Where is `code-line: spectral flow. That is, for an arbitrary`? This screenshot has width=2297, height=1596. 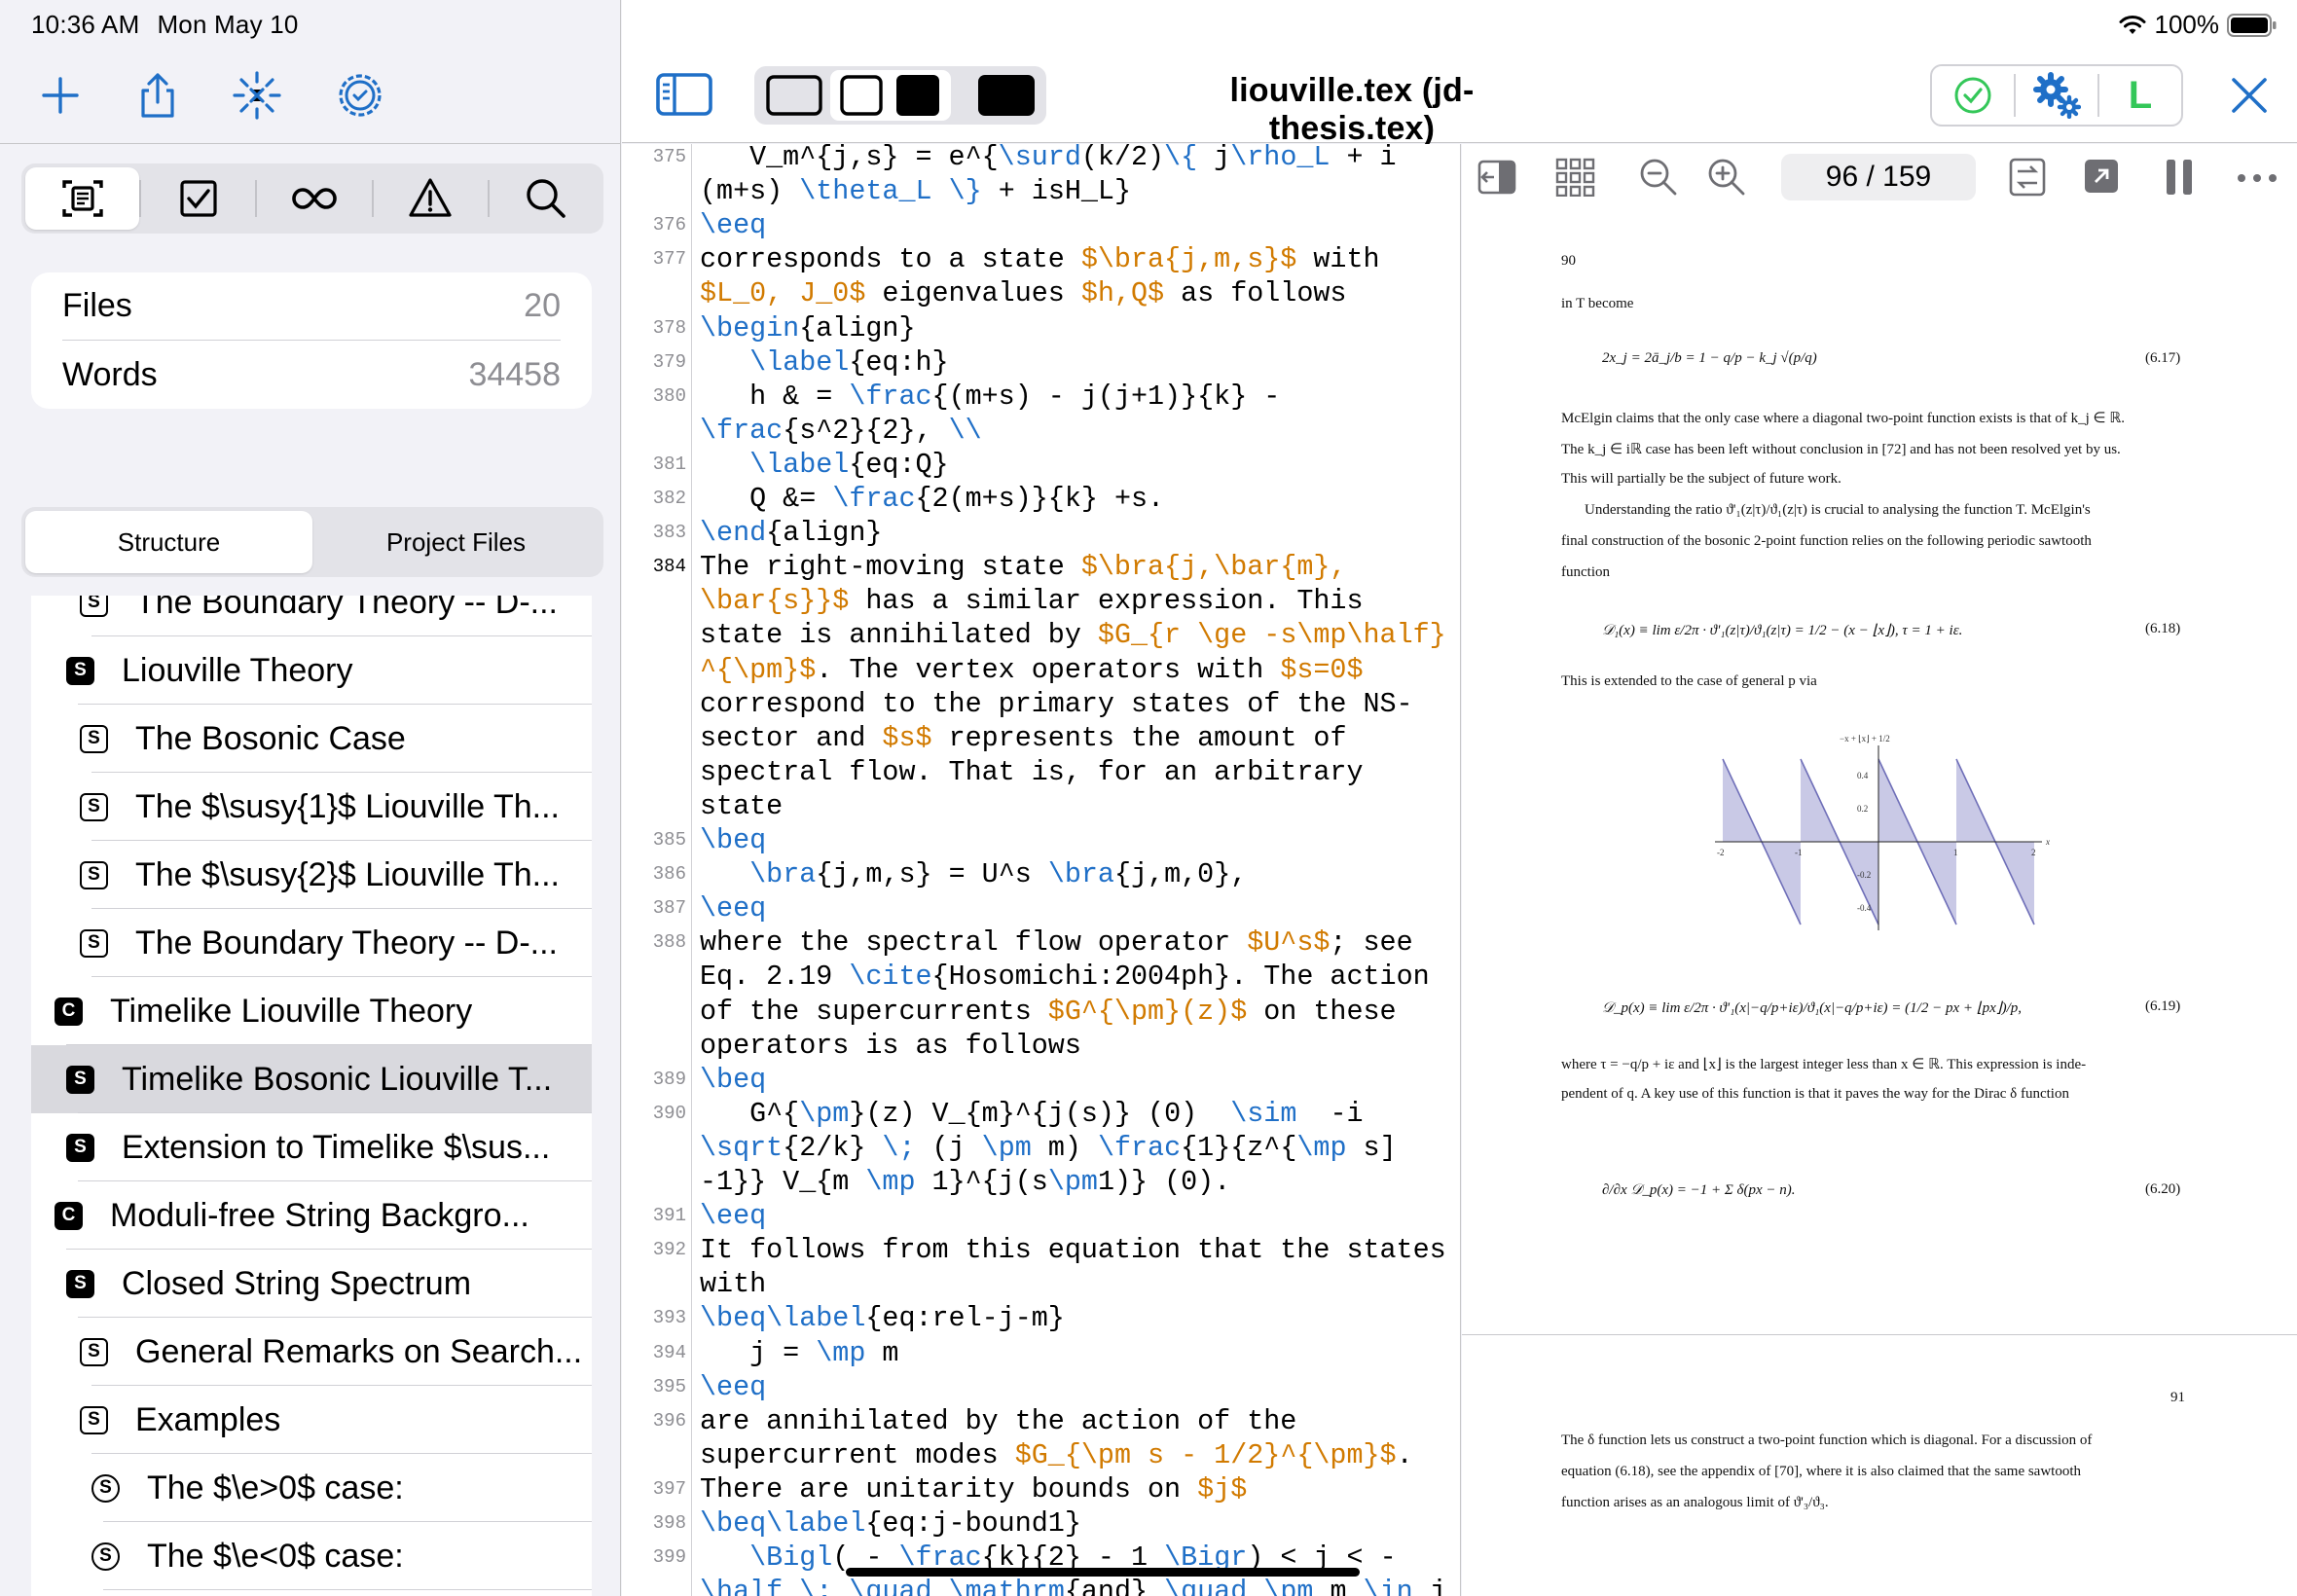 code-line: spectral flow. That is, for an arbitrary is located at coordinates (1041, 772).